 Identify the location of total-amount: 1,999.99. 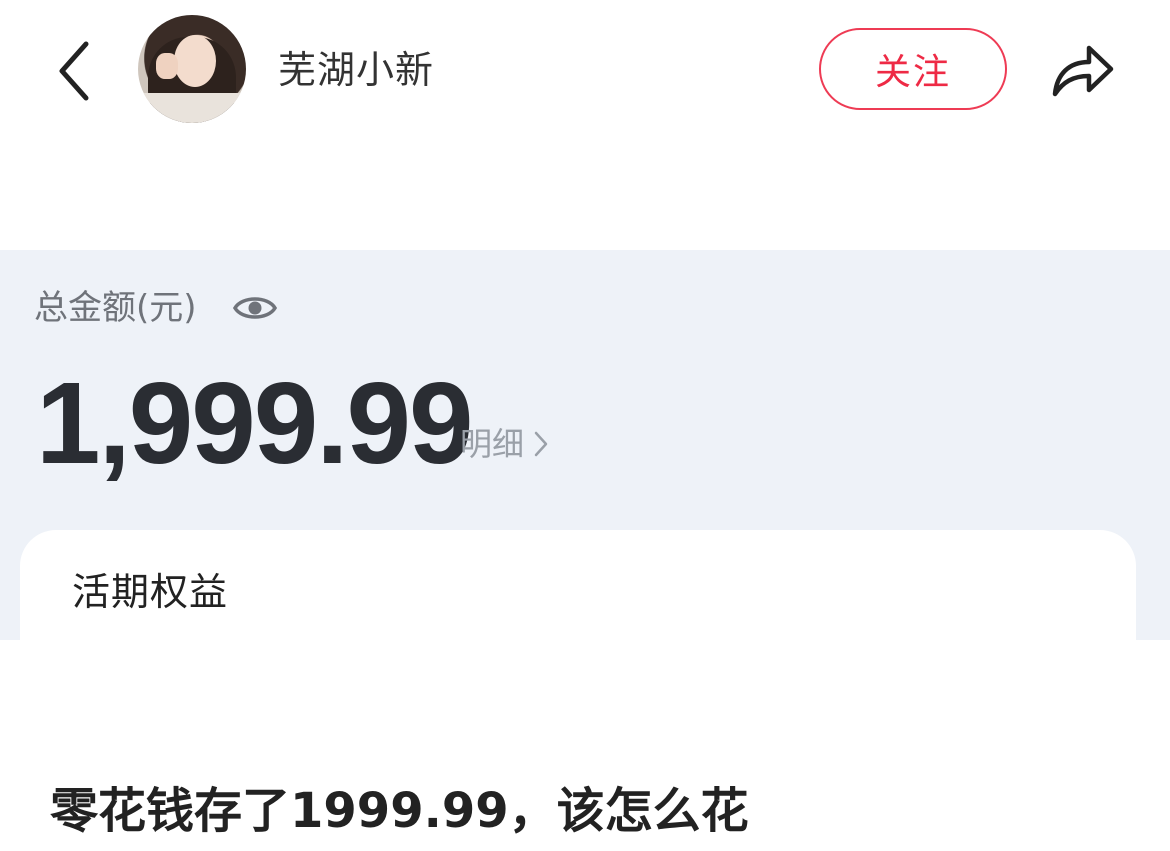
(255, 423).